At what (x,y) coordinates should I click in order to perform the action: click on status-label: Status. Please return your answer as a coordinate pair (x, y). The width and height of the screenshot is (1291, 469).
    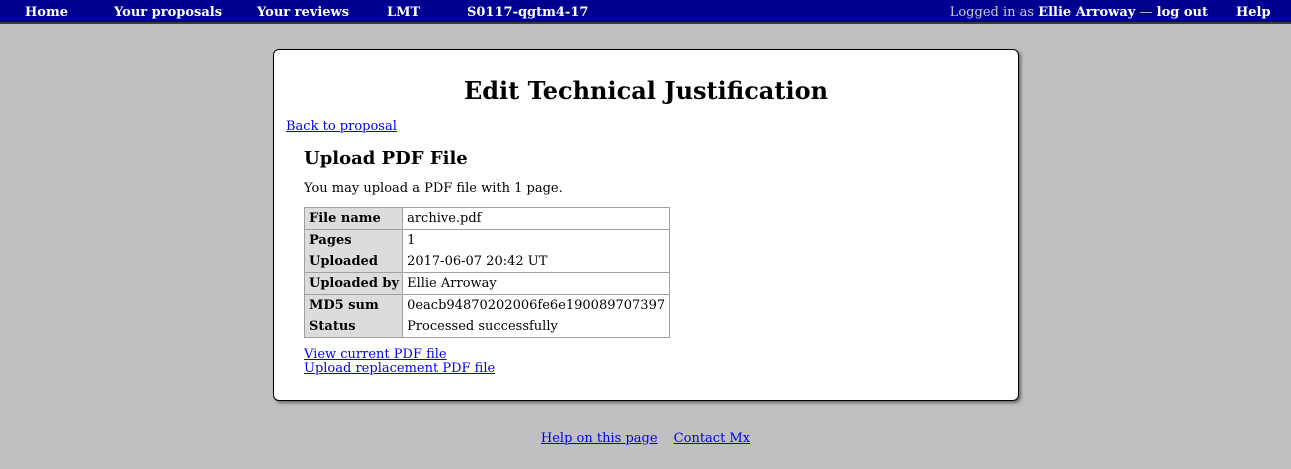
    Looking at the image, I should click on (354, 326).